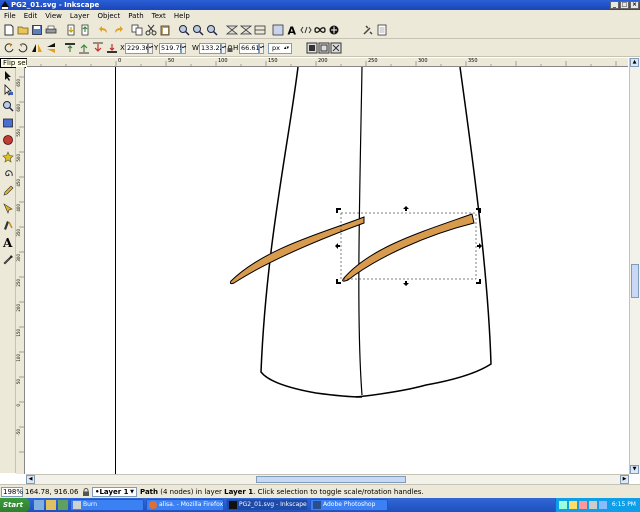  What do you see at coordinates (10, 16) in the screenshot?
I see `menu-file: File` at bounding box center [10, 16].